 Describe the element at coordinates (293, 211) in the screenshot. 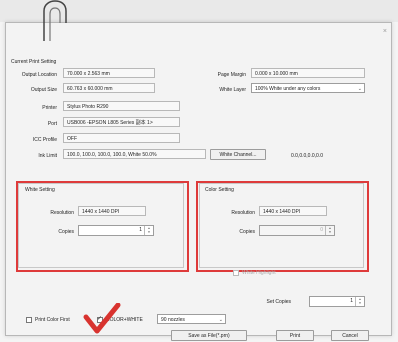

I see `color-resolution-field: 1440 x 1440 DPI` at that location.